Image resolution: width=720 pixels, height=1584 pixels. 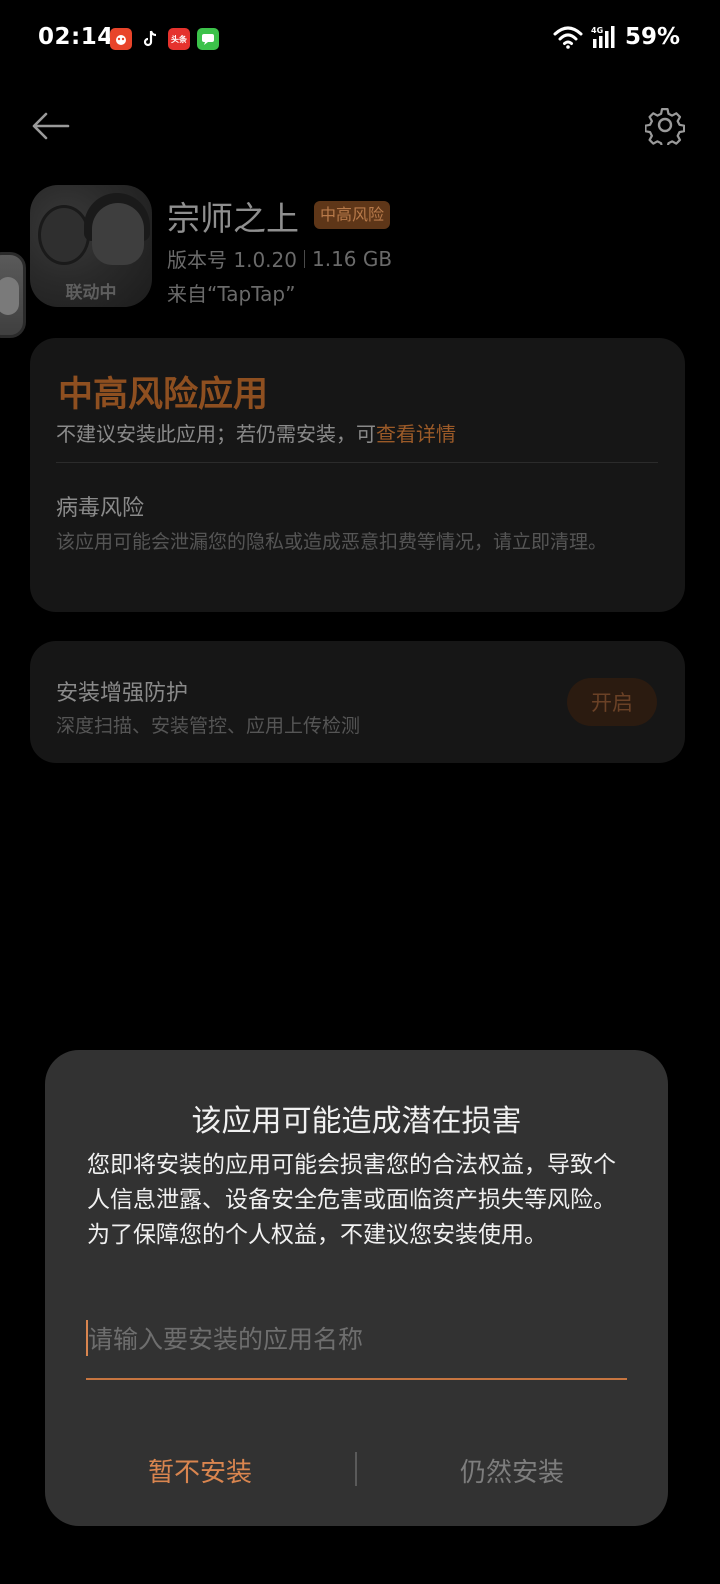 I want to click on virus-risk-title: 病毒风险, so click(x=100, y=508).